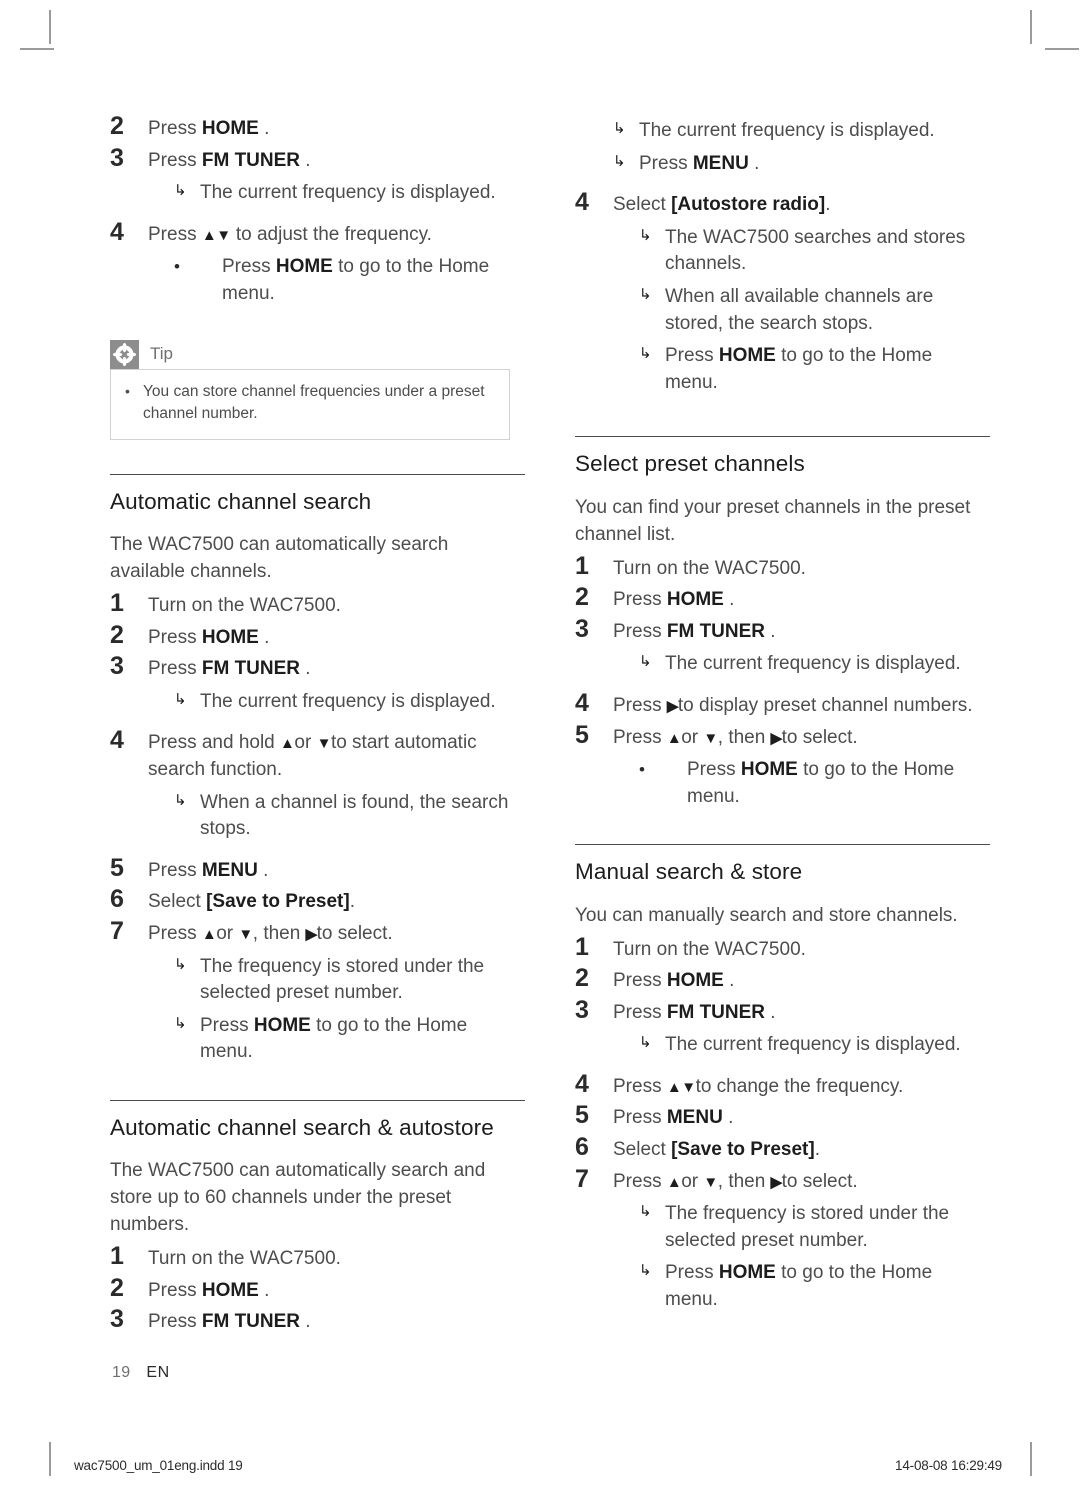 The height and width of the screenshot is (1486, 1080). What do you see at coordinates (825, 705) in the screenshot?
I see `step-text-post: to display preset channel numbers.` at bounding box center [825, 705].